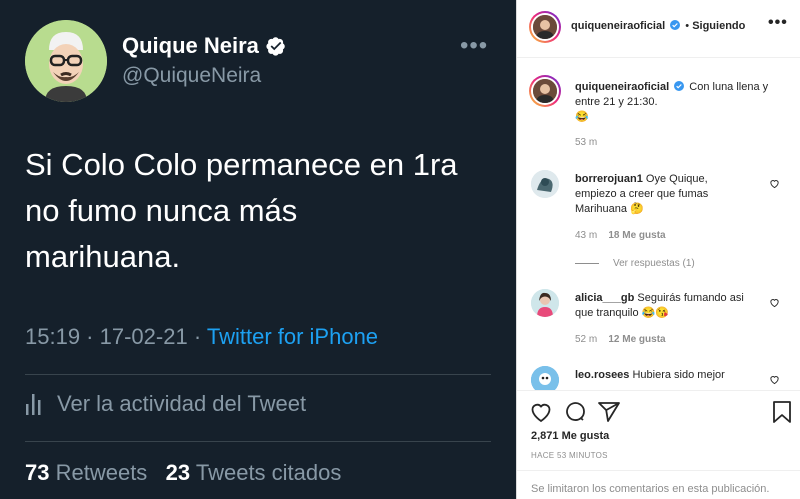 The image size is (800, 499). I want to click on comment-meta: 52 m 12 Me gusta, so click(620, 339).